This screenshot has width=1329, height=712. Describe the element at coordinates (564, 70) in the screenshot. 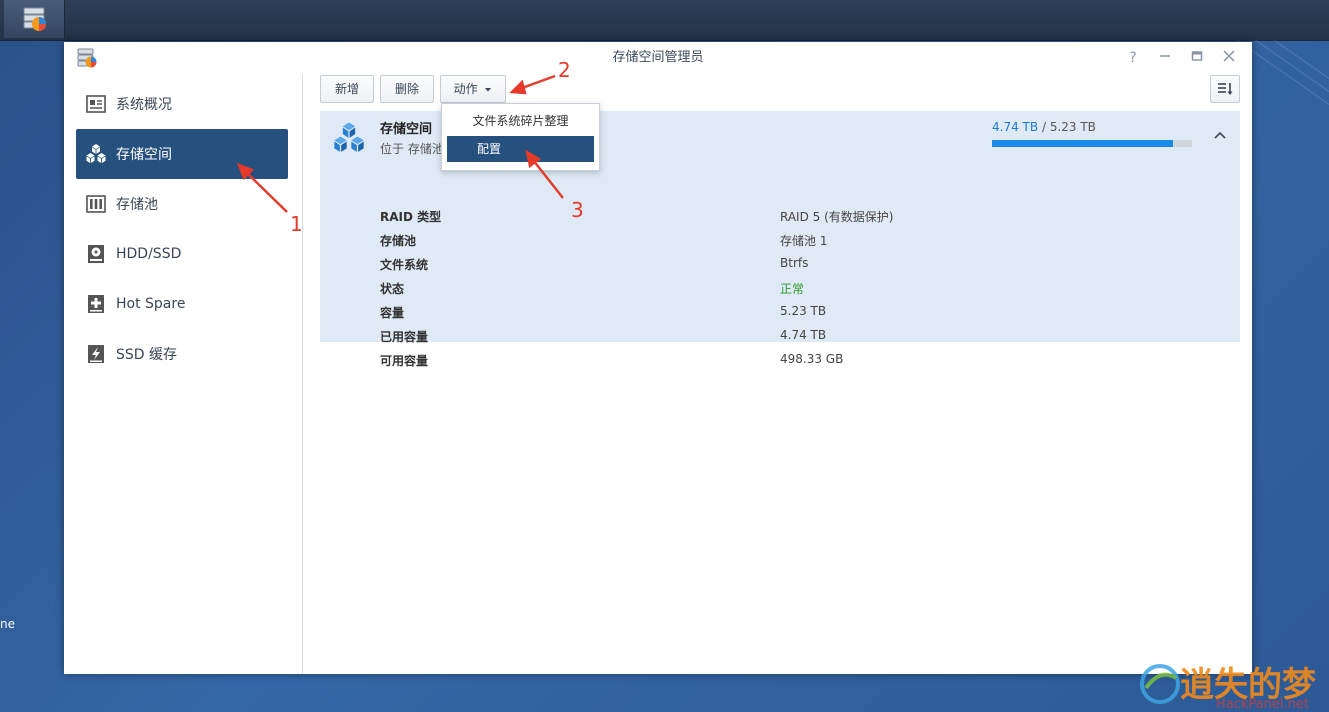

I see `annotation-number-2: 2` at that location.